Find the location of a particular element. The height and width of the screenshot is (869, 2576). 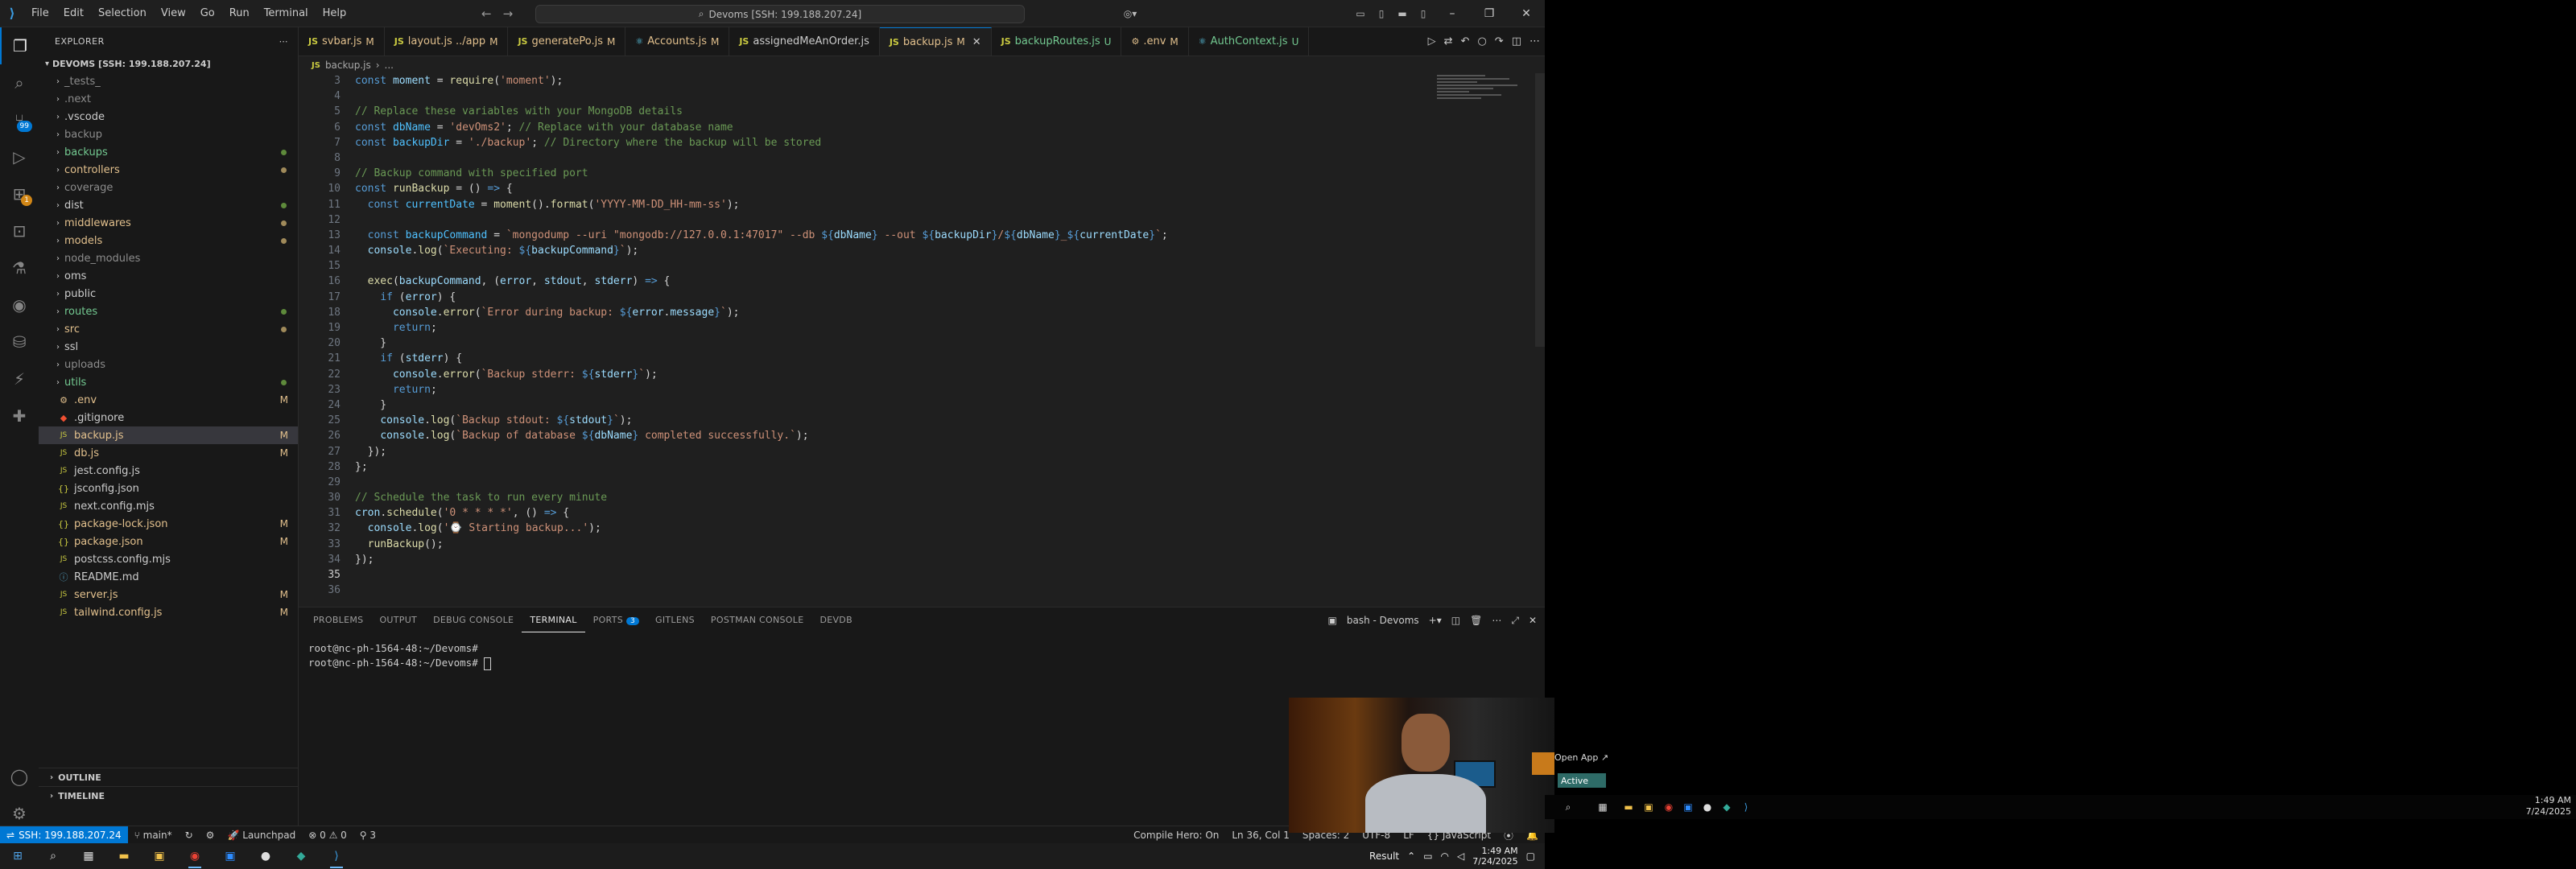

panel-tab-debug-console: DEBUG CONSOLE is located at coordinates (473, 620).